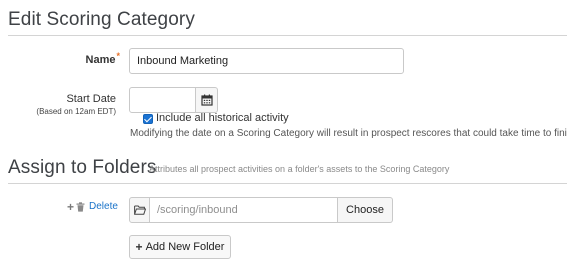 This screenshot has height=270, width=567. I want to click on folder-row-actions: + Delete, so click(92, 207).